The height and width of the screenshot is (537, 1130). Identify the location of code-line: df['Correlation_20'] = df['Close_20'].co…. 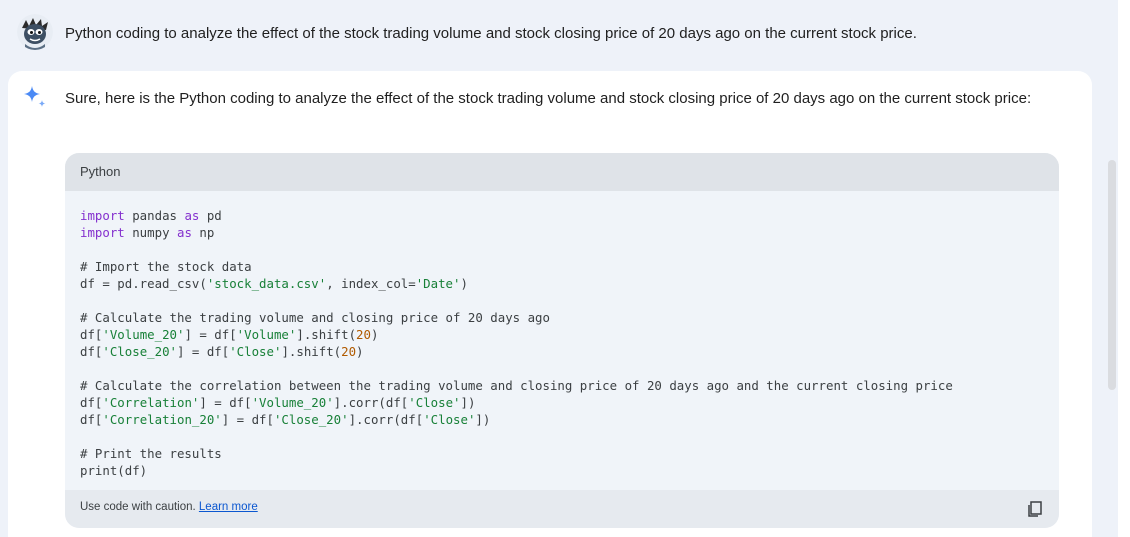
(285, 419).